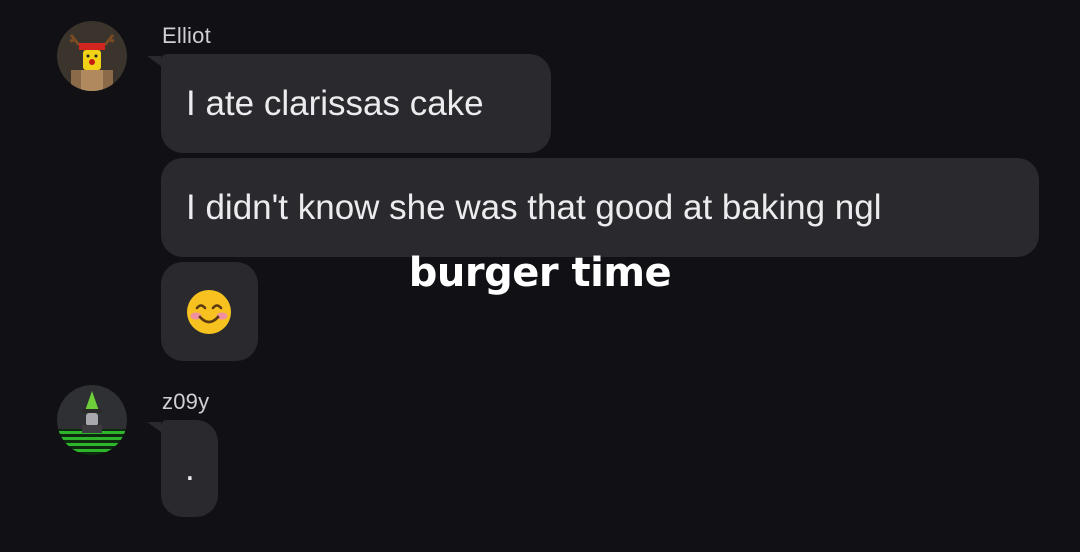  What do you see at coordinates (185, 402) in the screenshot?
I see `username-z09y: z09y` at bounding box center [185, 402].